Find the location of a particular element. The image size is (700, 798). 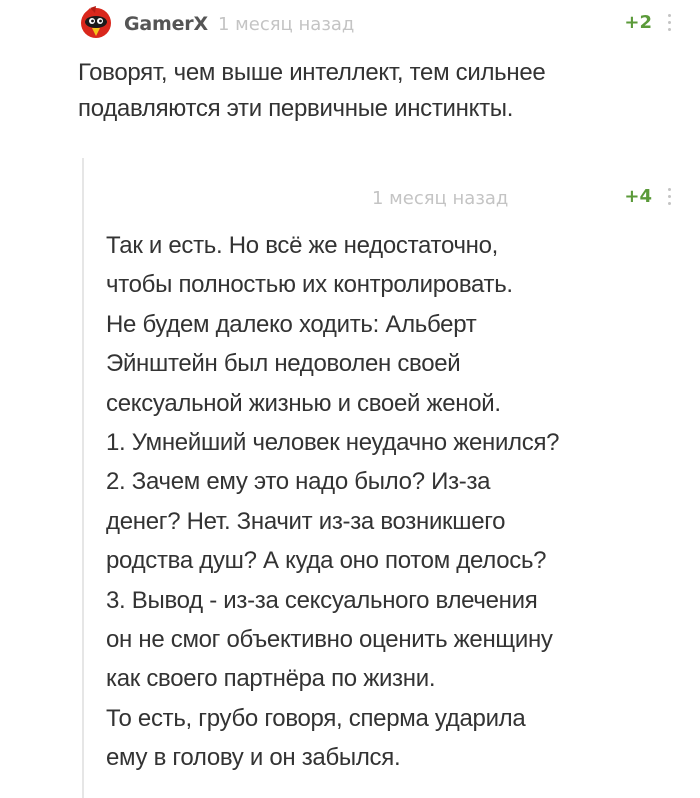

reply-line: он не смог объективно оценить женщину is located at coordinates (329, 640).